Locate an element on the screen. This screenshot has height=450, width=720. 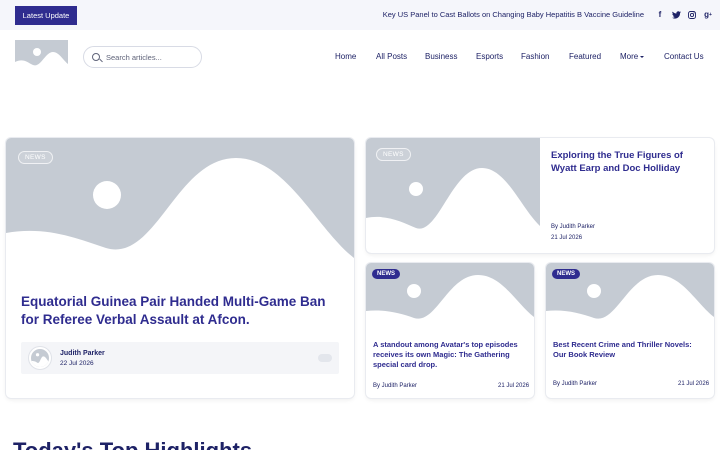
nav-more: More is located at coordinates (632, 56).